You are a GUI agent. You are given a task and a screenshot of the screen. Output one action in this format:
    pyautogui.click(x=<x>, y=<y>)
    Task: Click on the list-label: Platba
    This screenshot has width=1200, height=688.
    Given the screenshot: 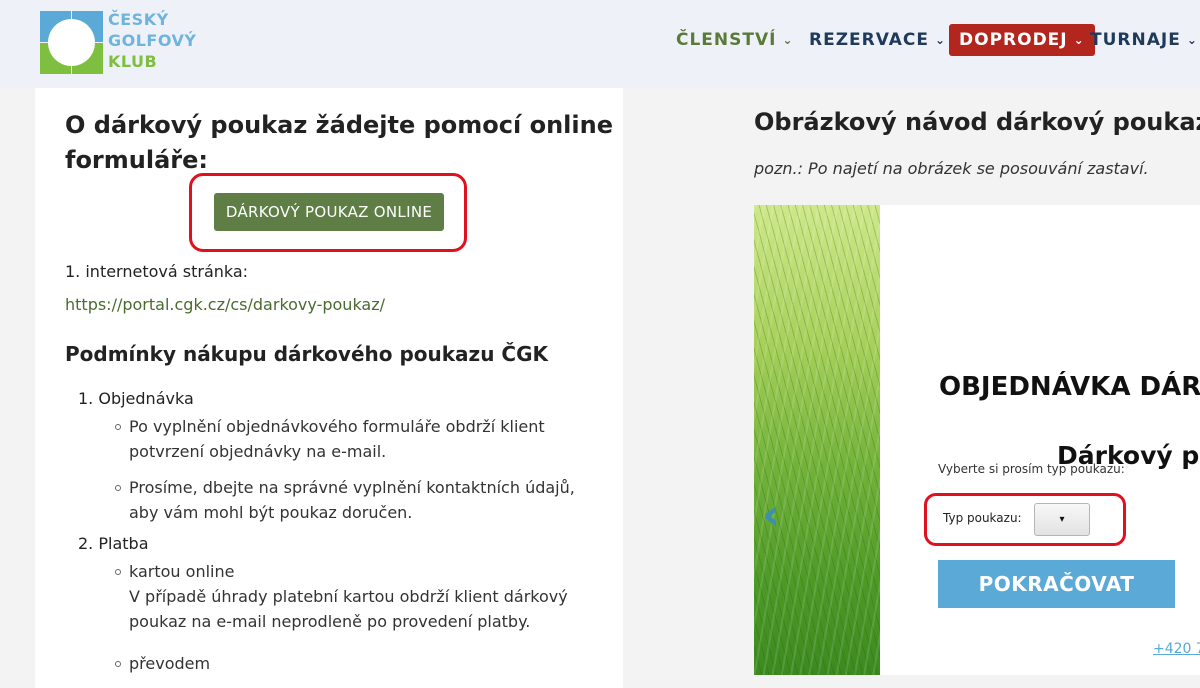 What is the action you would take?
    pyautogui.click(x=123, y=543)
    